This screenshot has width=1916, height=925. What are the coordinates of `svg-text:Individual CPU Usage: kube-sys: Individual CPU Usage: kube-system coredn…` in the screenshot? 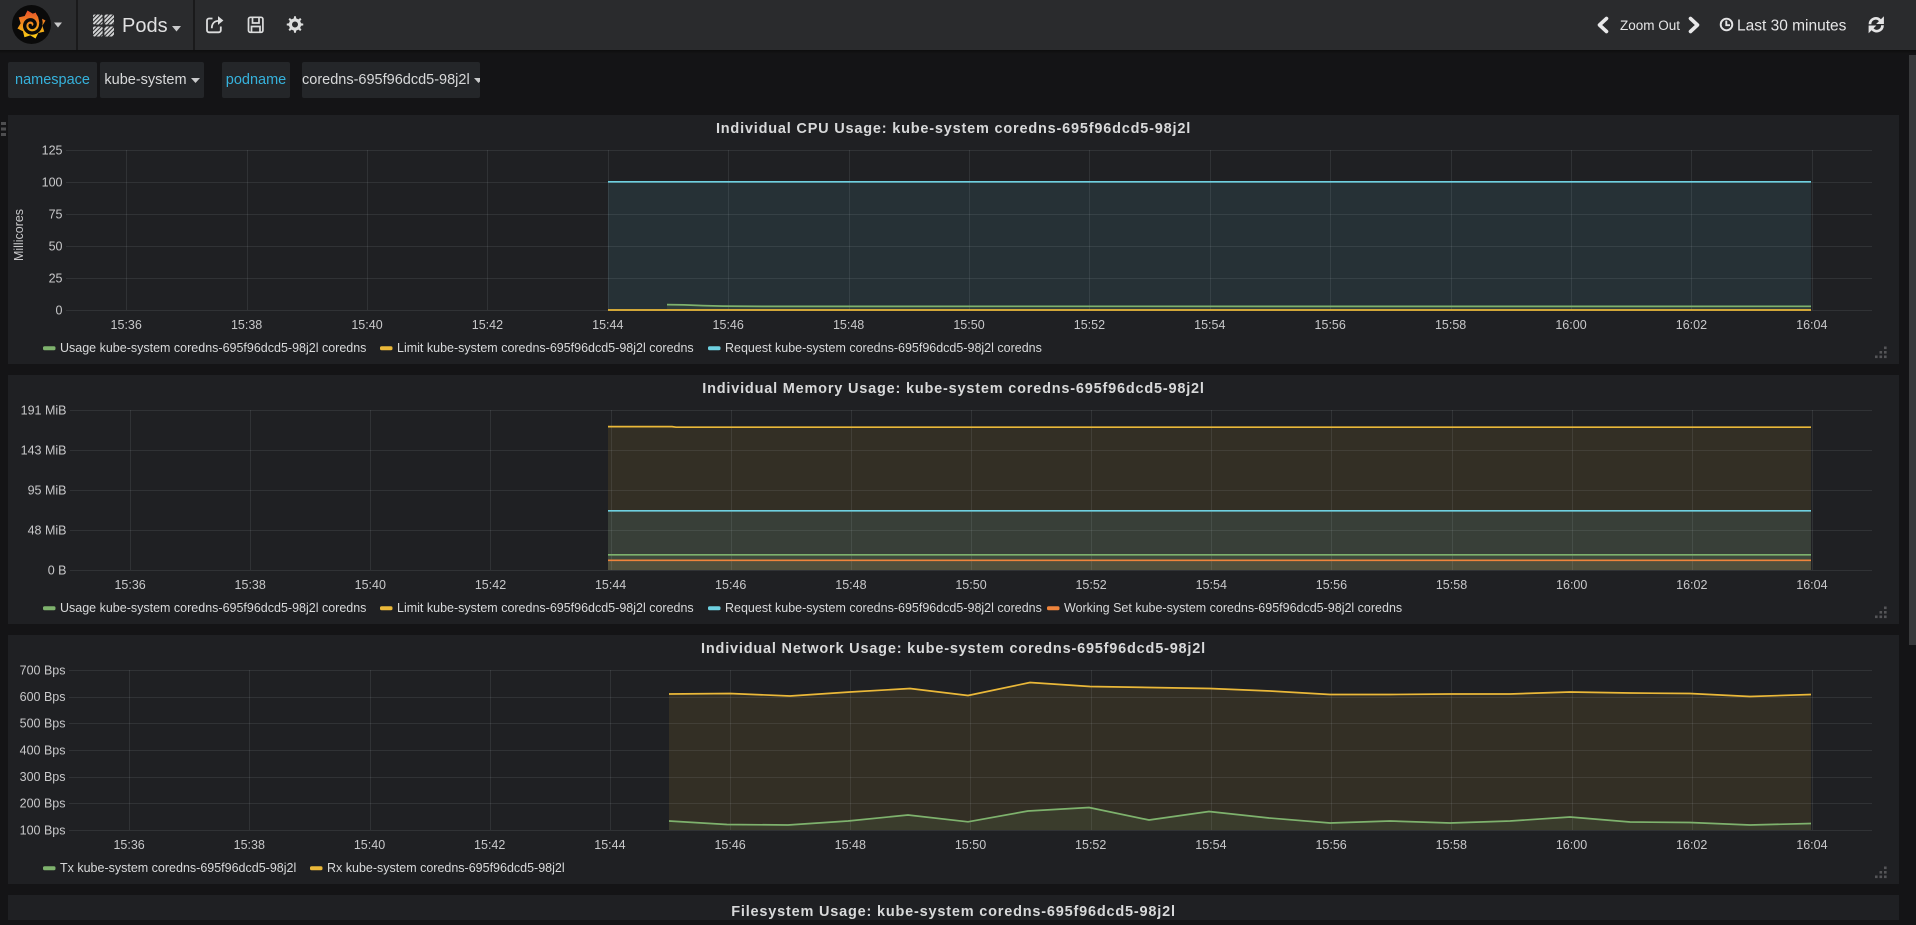 It's located at (953, 129).